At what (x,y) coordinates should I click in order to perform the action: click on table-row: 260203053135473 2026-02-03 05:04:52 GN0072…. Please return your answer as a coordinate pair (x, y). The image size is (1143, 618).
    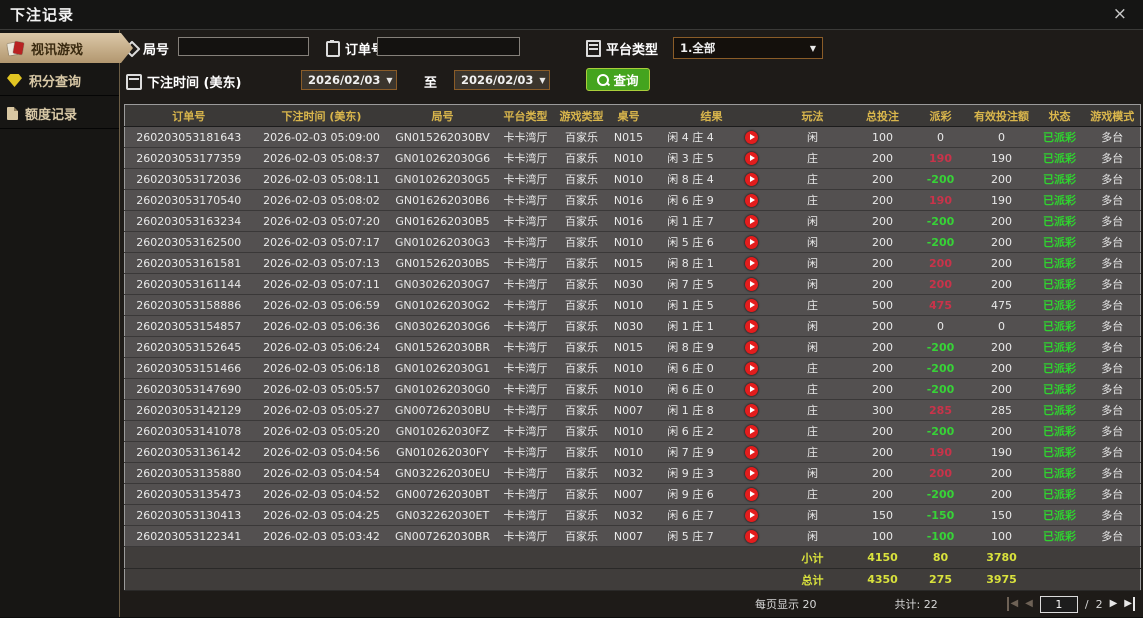
    Looking at the image, I should click on (632, 494).